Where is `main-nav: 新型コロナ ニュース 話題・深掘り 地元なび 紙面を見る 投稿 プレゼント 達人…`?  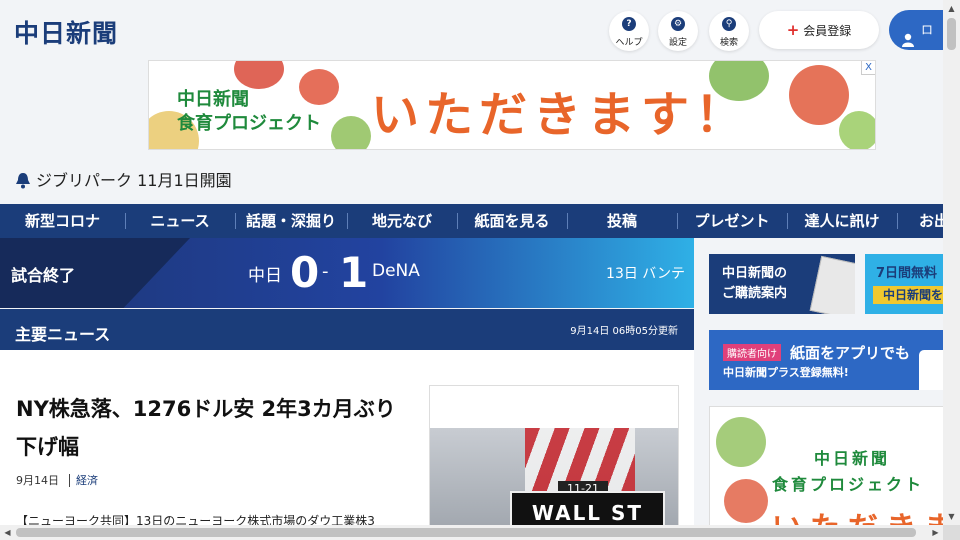
main-nav: 新型コロナ ニュース 話題・深掘り 地元なび 紙面を見る 投稿 プレゼント 達人… is located at coordinates (480, 221).